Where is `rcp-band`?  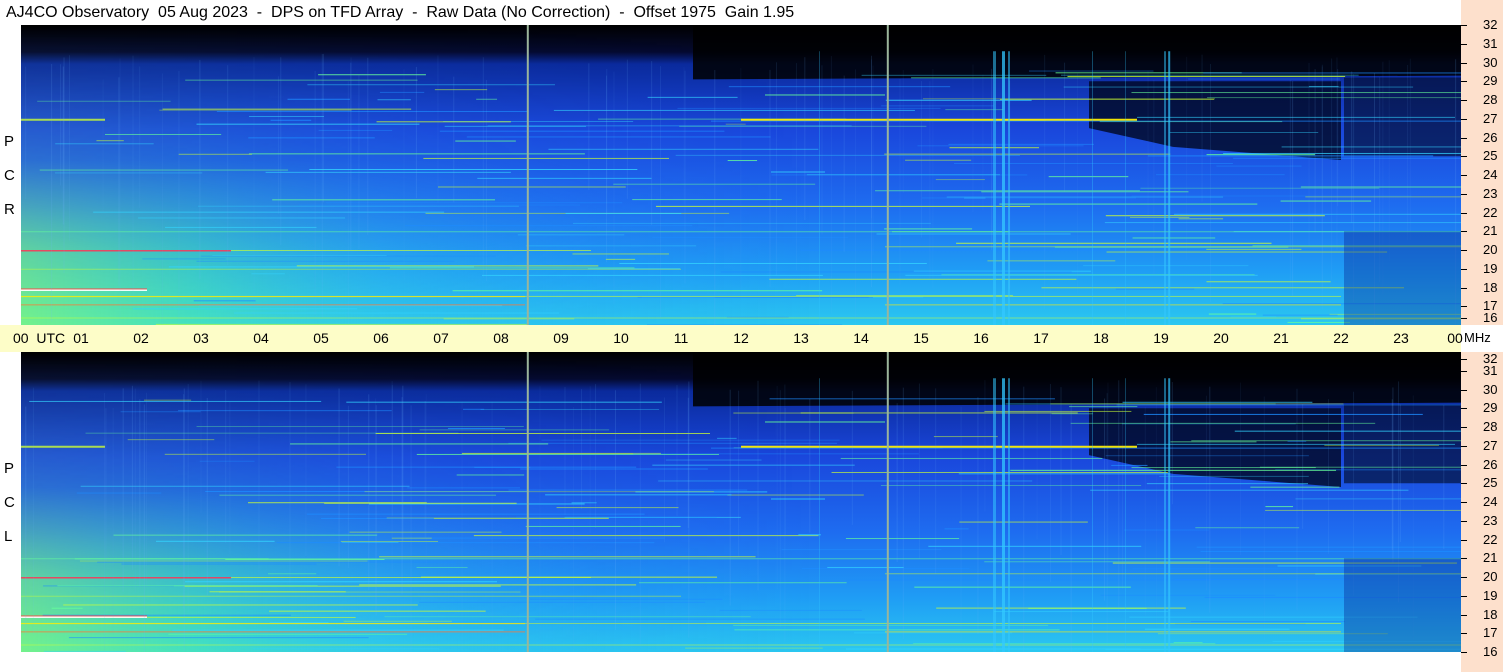 rcp-band is located at coordinates (798, 172).